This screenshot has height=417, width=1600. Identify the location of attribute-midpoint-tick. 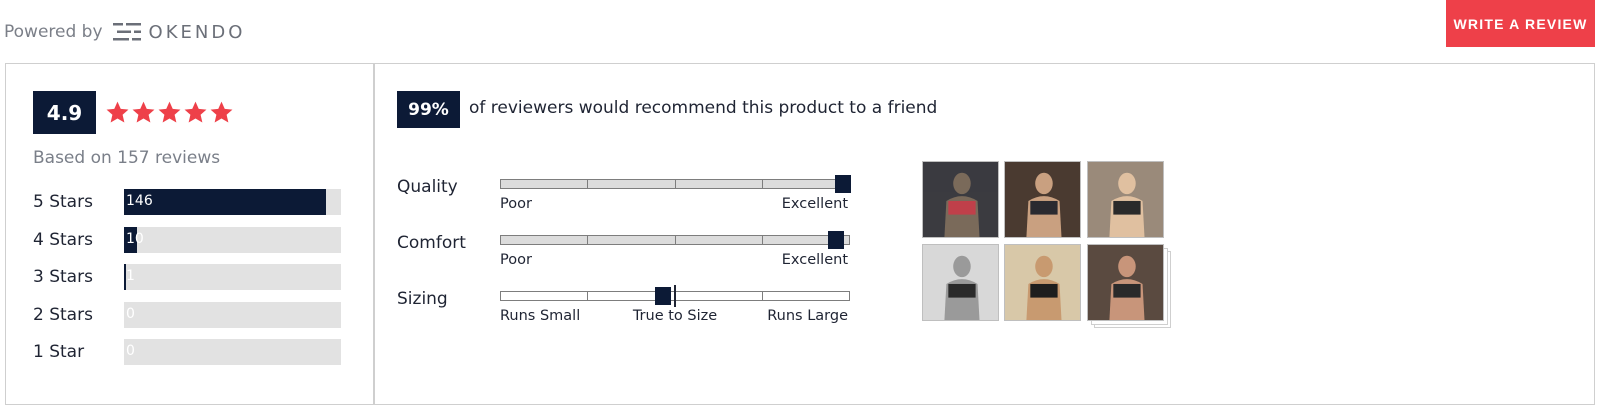
(675, 296).